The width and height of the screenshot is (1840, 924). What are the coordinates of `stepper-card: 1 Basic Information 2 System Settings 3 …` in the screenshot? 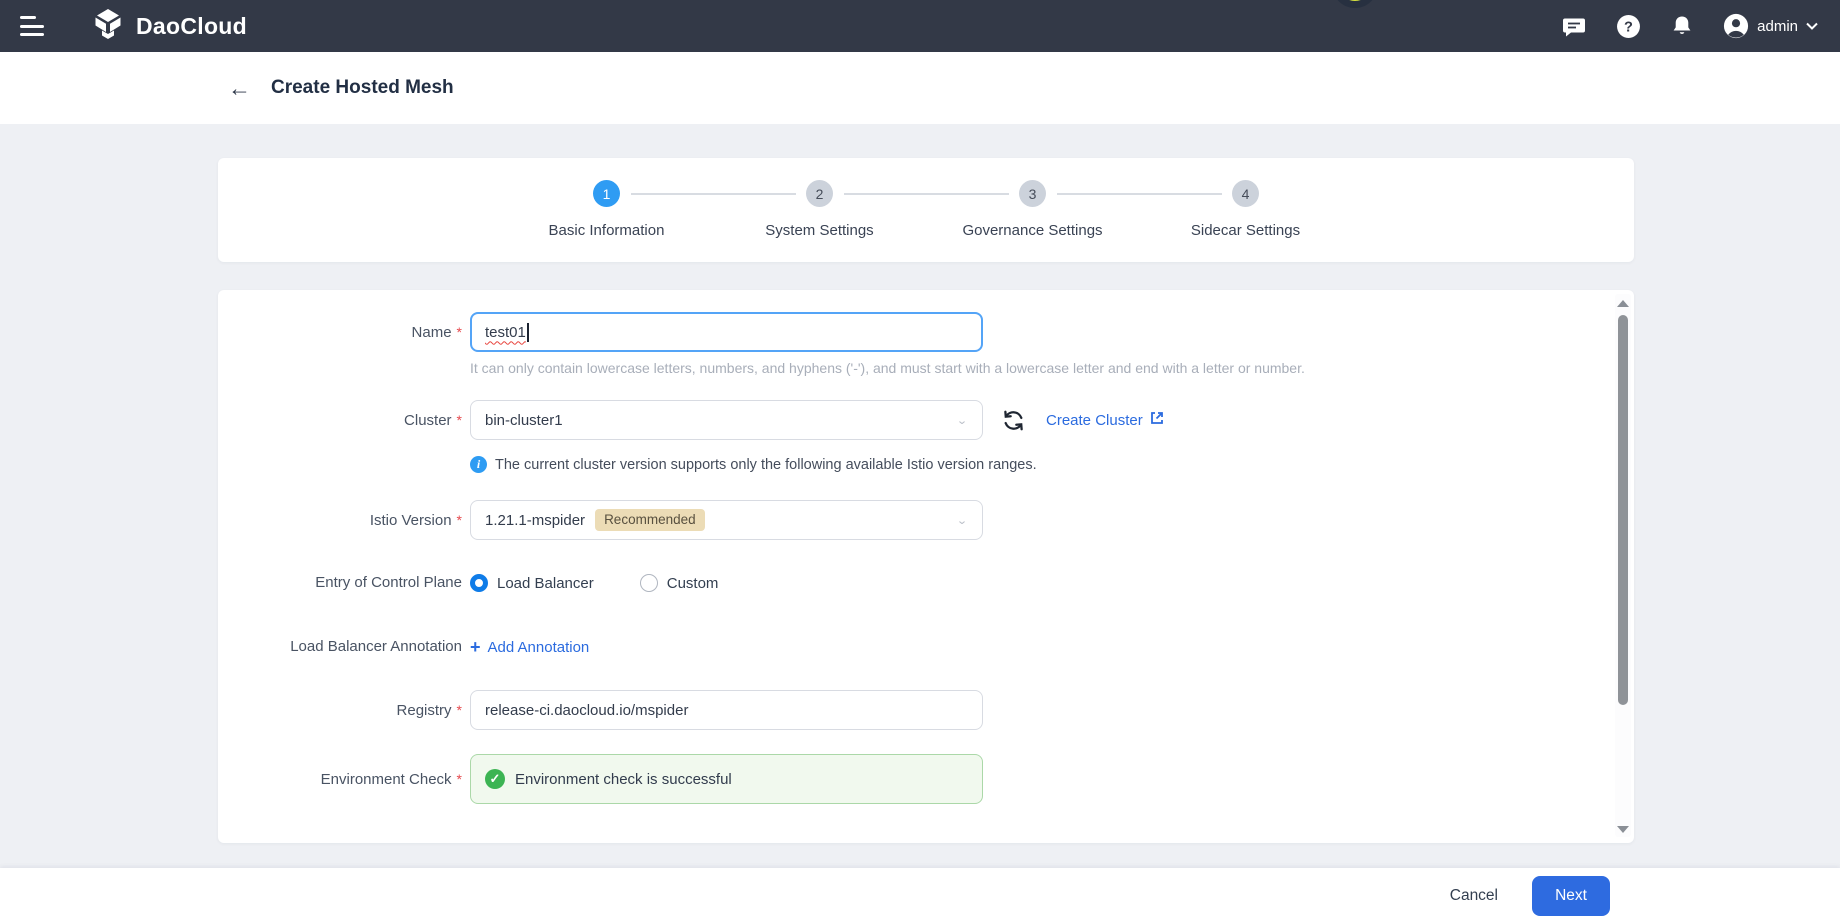 It's located at (926, 210).